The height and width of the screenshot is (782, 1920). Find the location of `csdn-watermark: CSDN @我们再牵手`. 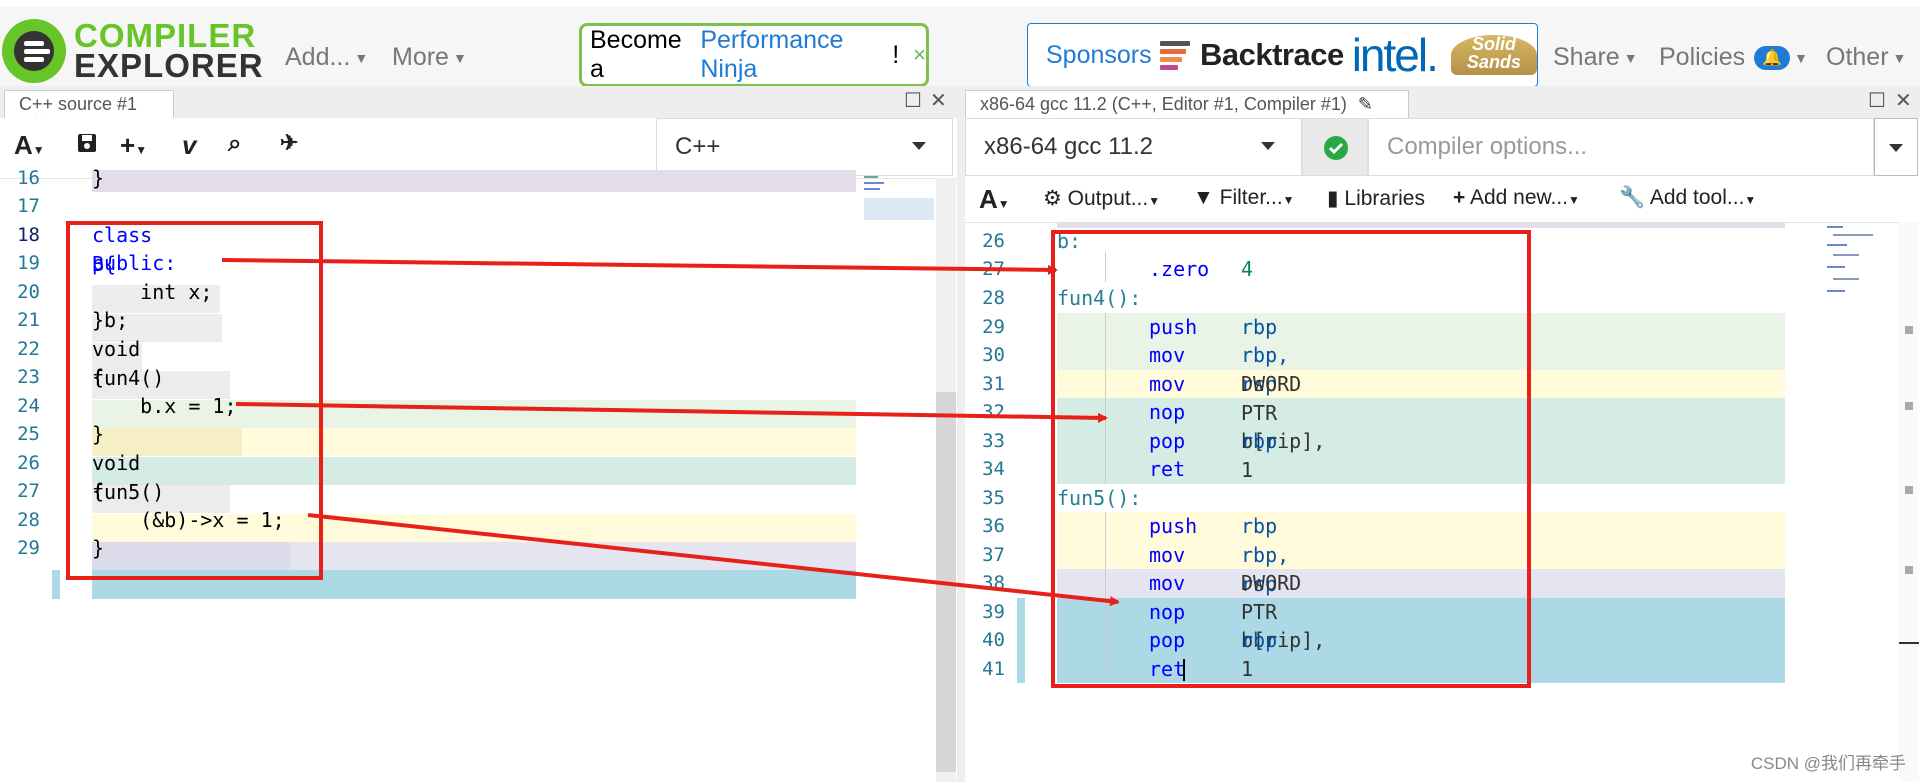

csdn-watermark: CSDN @我们再牵手 is located at coordinates (1828, 763).